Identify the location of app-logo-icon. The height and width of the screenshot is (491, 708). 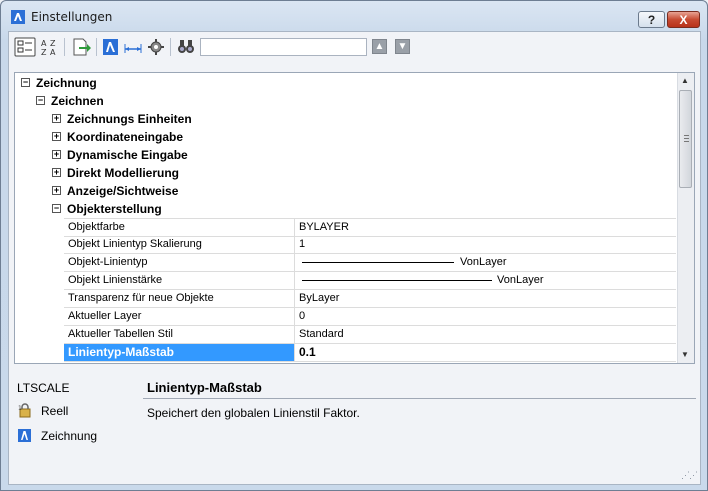
(18, 17).